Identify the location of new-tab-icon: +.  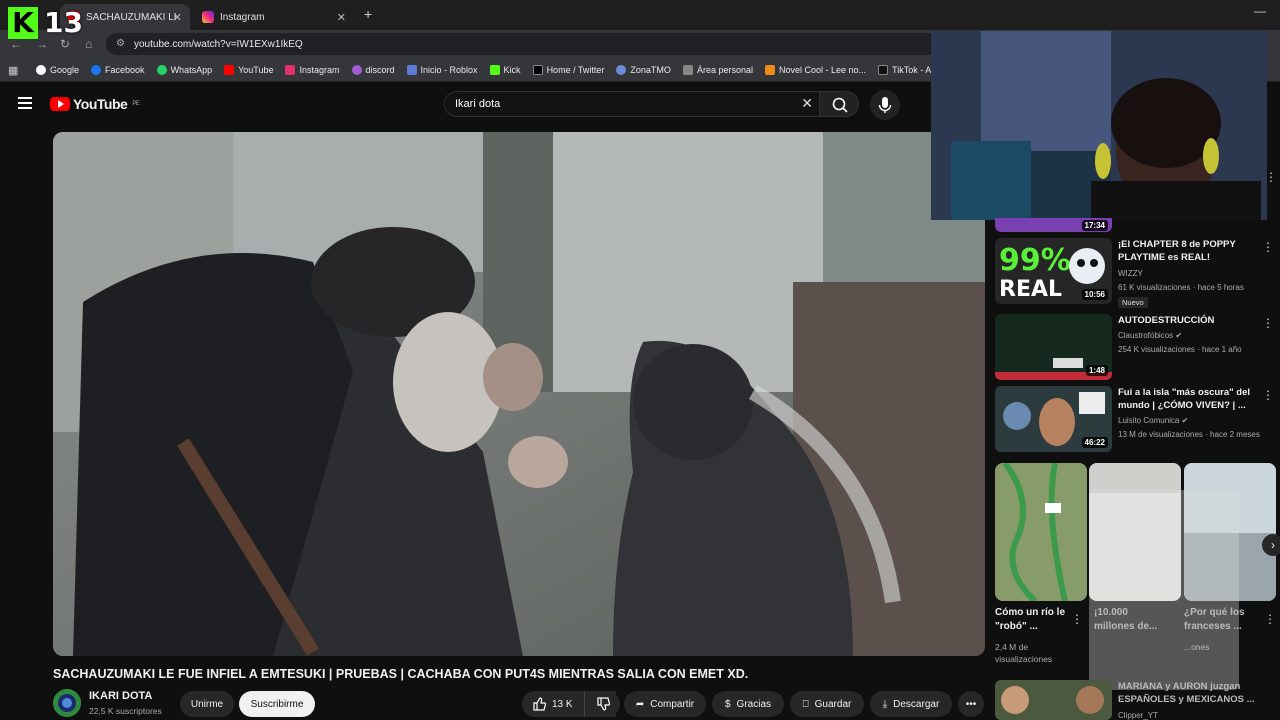
(368, 14).